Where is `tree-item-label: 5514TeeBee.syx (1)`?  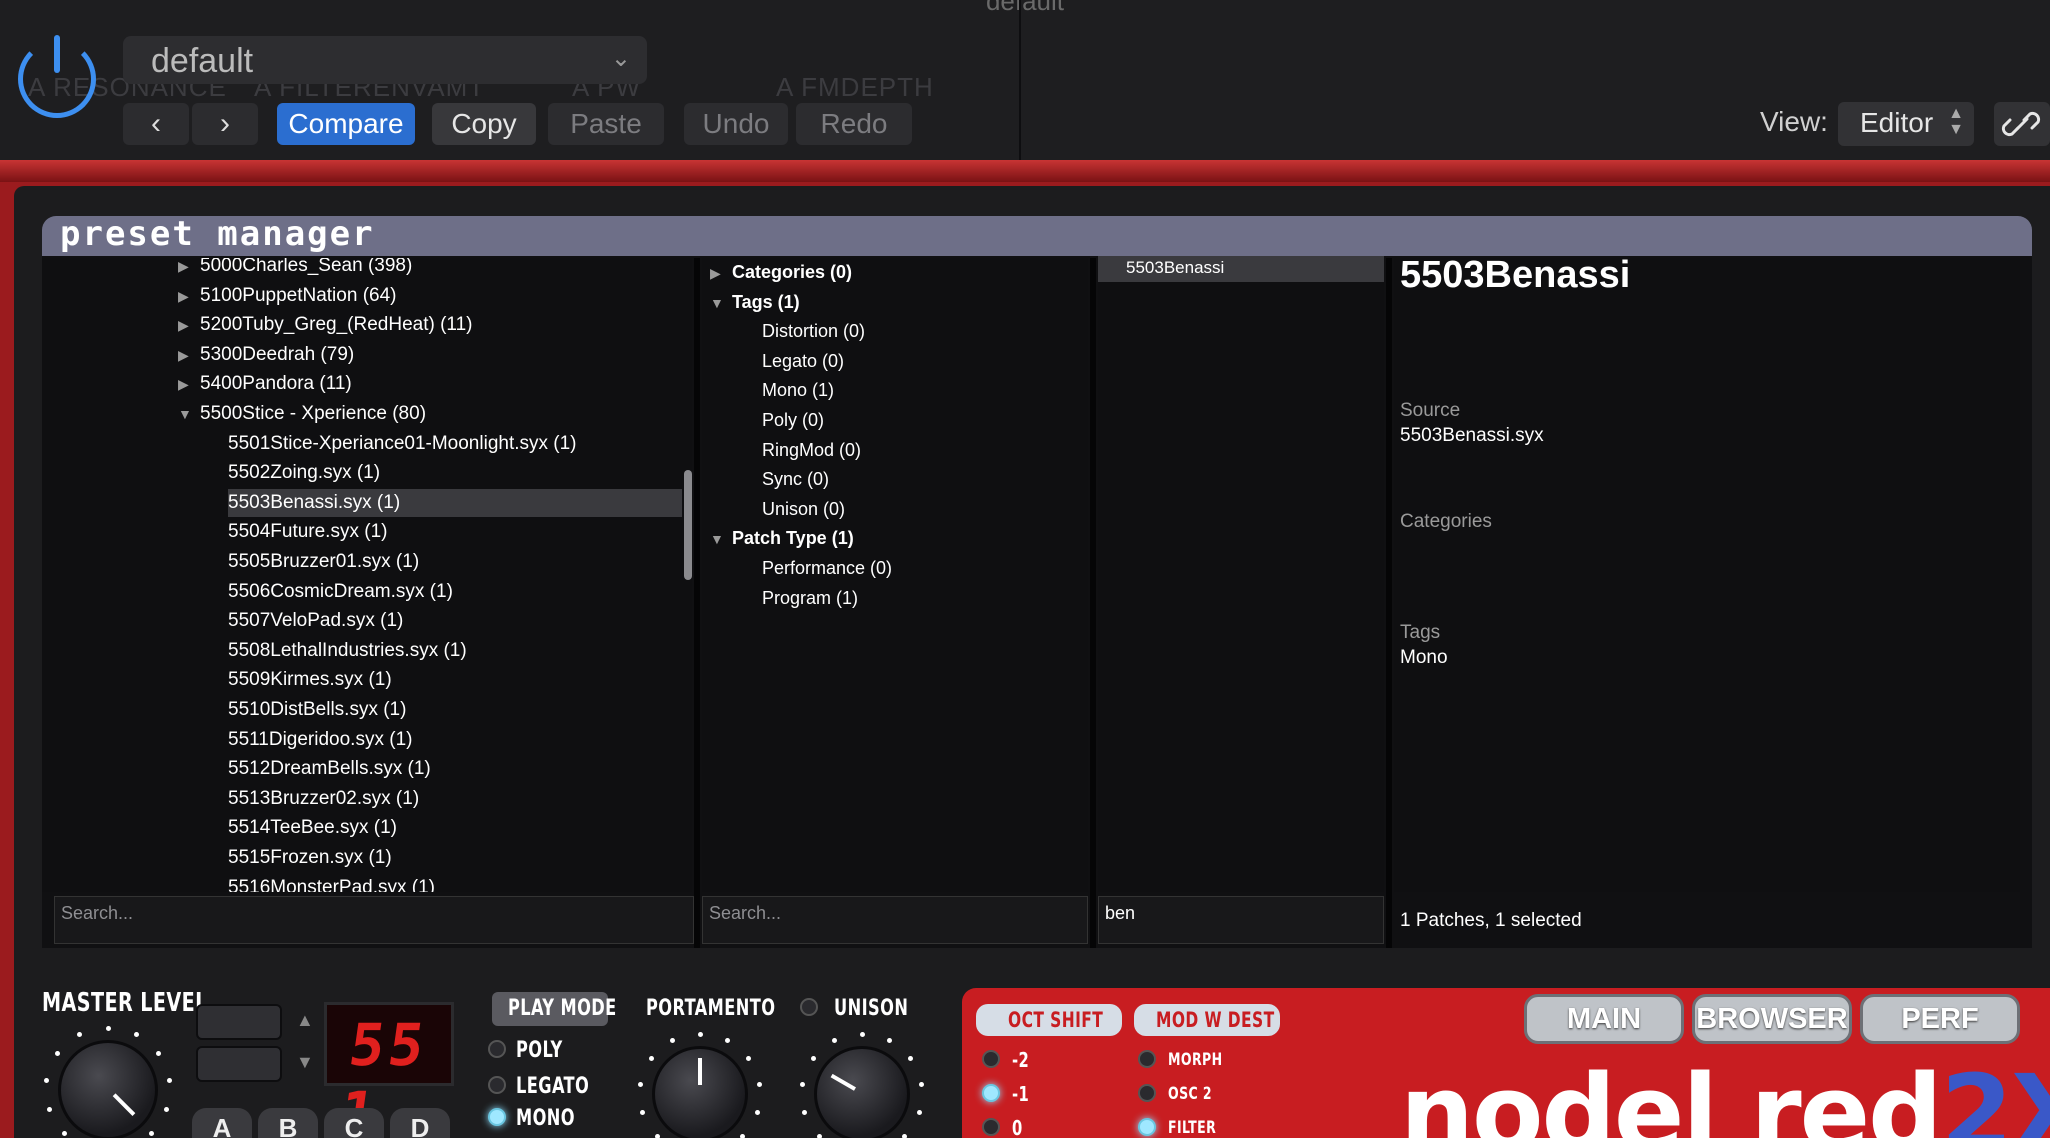 tree-item-label: 5514TeeBee.syx (1) is located at coordinates (312, 828).